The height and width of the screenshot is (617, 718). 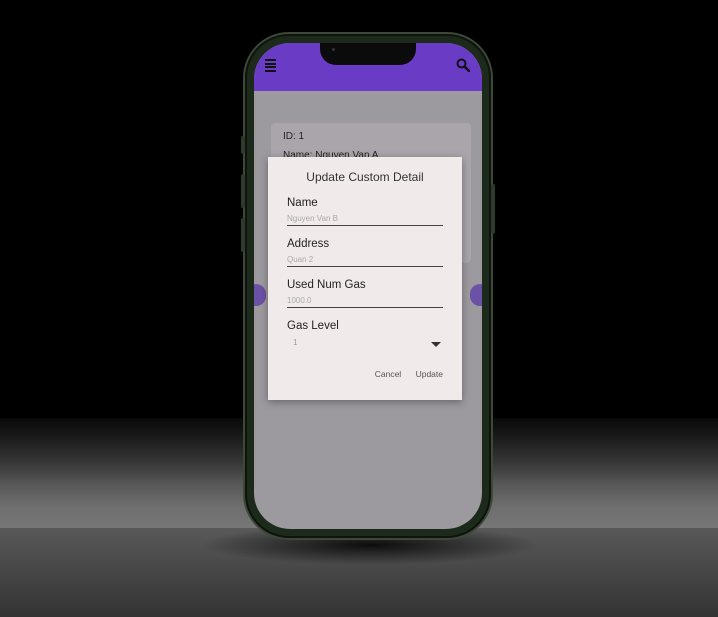 I want to click on cancel-button: Cancel, so click(x=388, y=374).